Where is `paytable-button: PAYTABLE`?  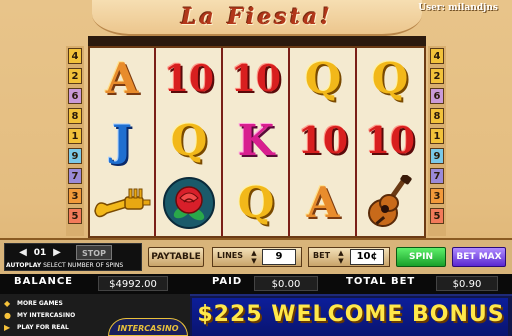 paytable-button: PAYTABLE is located at coordinates (176, 257).